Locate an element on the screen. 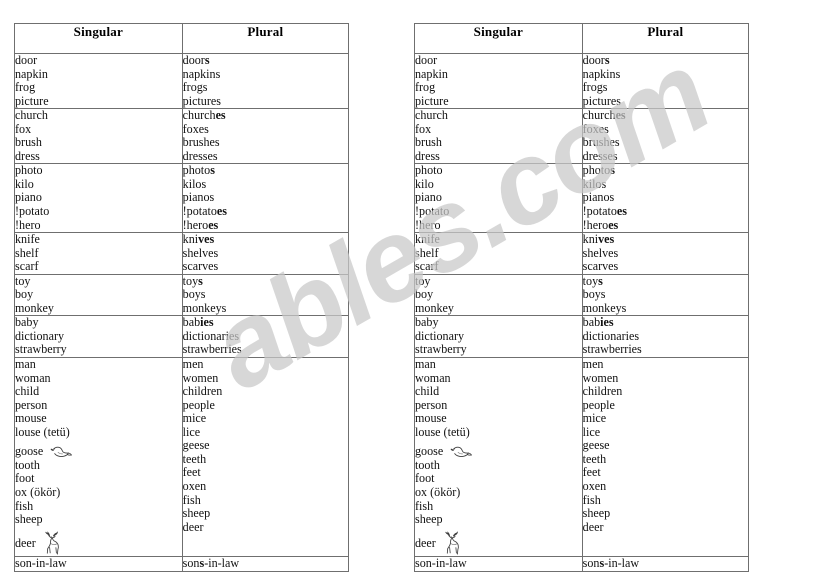  singular-word: brush is located at coordinates (98, 143).